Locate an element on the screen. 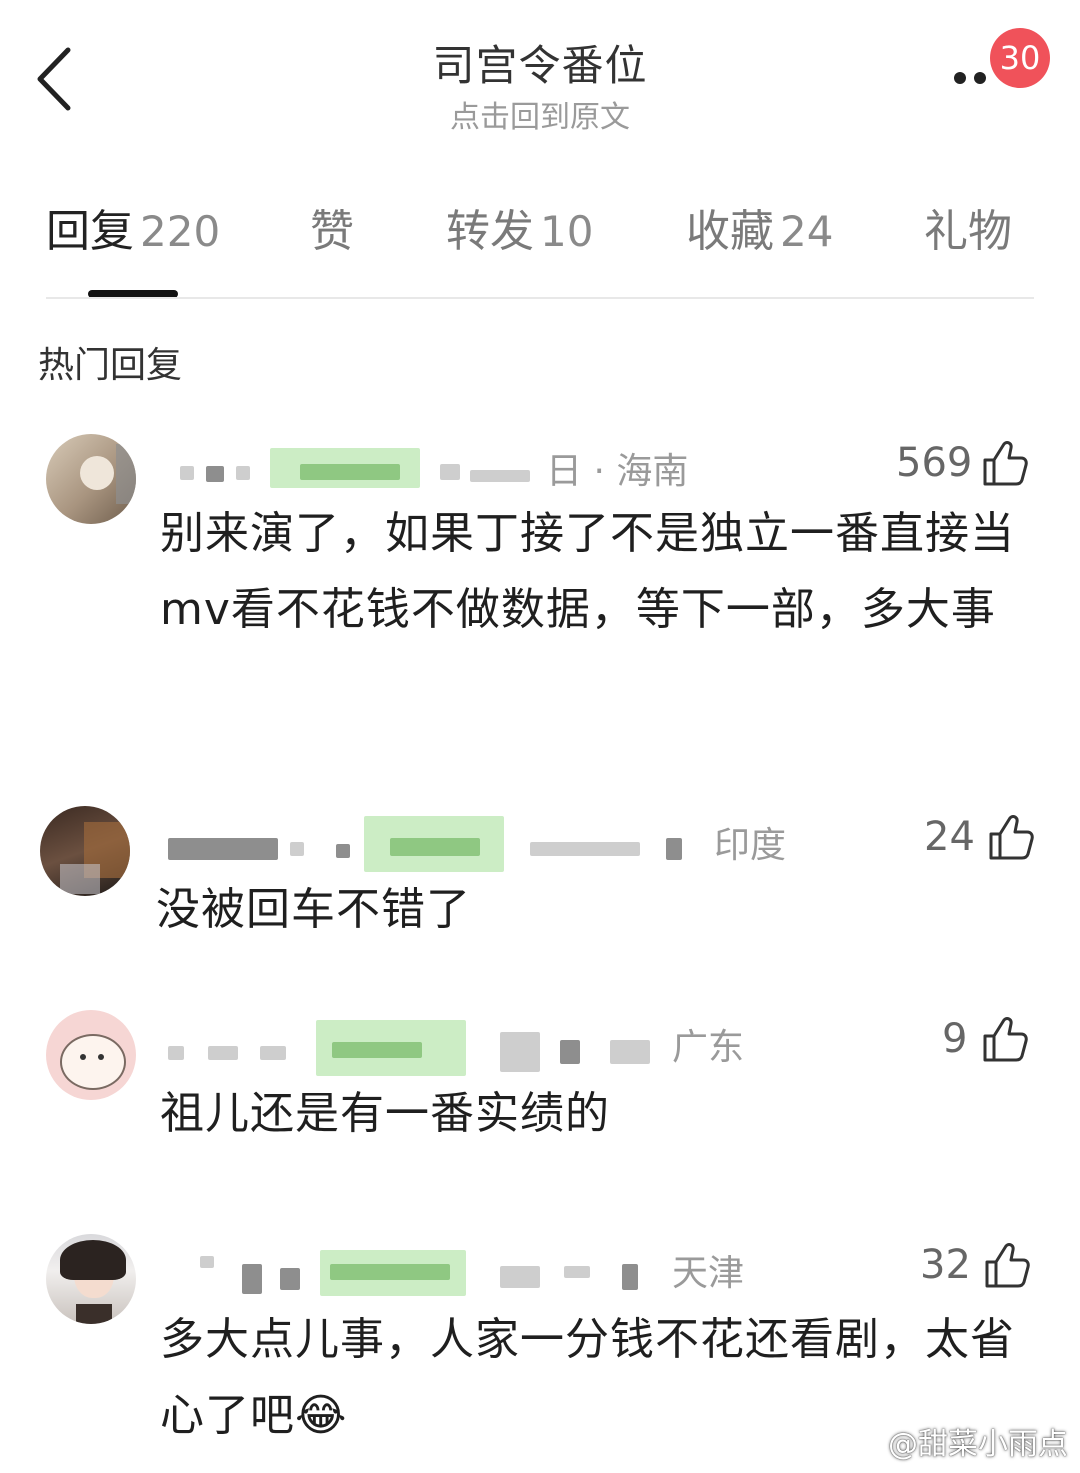  more-icon-dot is located at coordinates (980, 78).